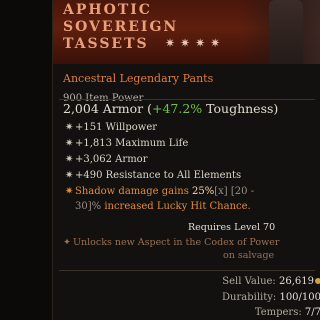 This screenshot has height=320, width=320. I want to click on item-name: Aphotic Sovereign Tassets, so click(120, 27).